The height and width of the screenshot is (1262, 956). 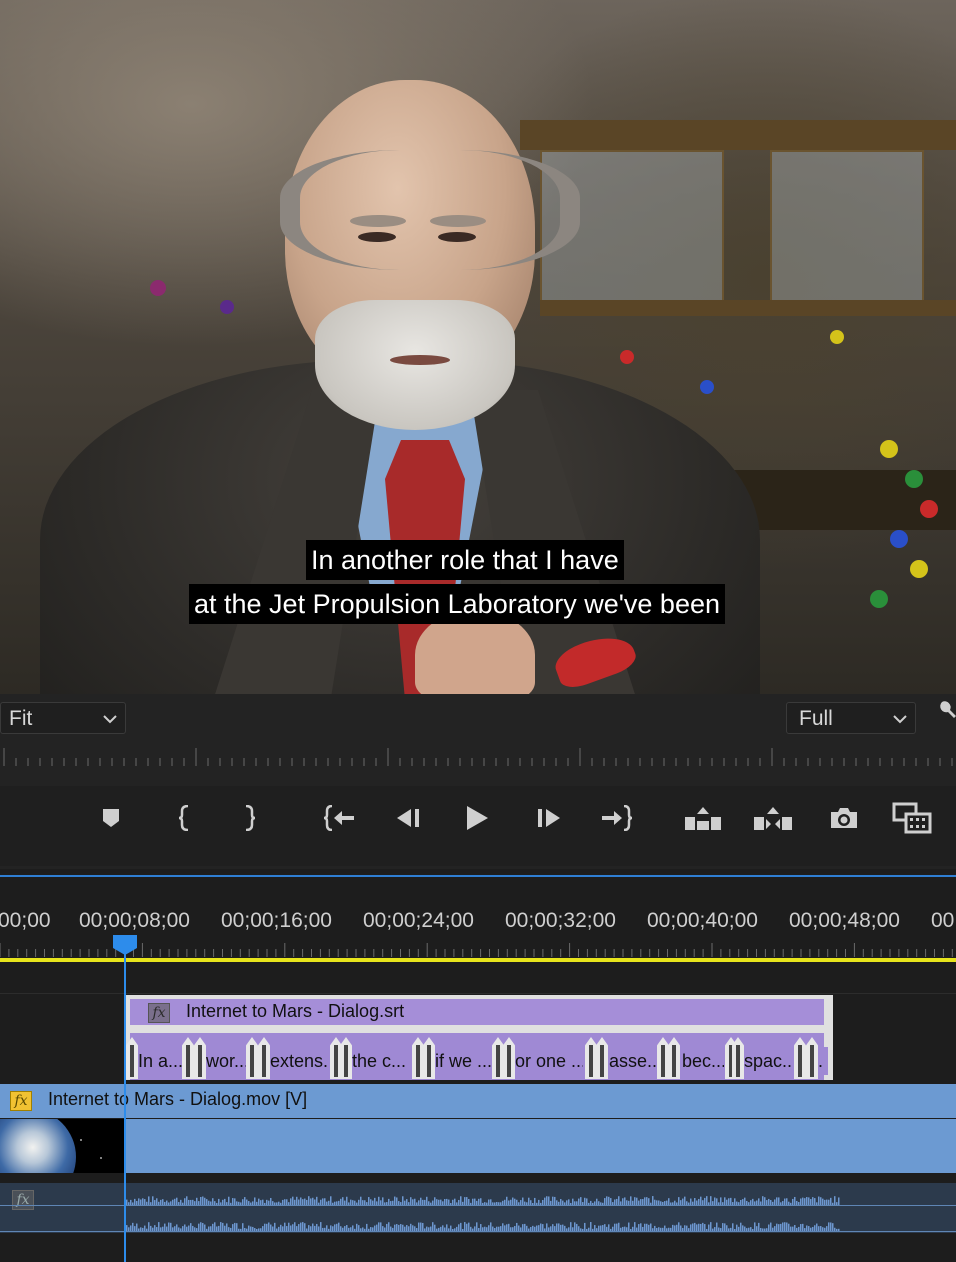 What do you see at coordinates (616, 818) in the screenshot?
I see `go-to-out-button` at bounding box center [616, 818].